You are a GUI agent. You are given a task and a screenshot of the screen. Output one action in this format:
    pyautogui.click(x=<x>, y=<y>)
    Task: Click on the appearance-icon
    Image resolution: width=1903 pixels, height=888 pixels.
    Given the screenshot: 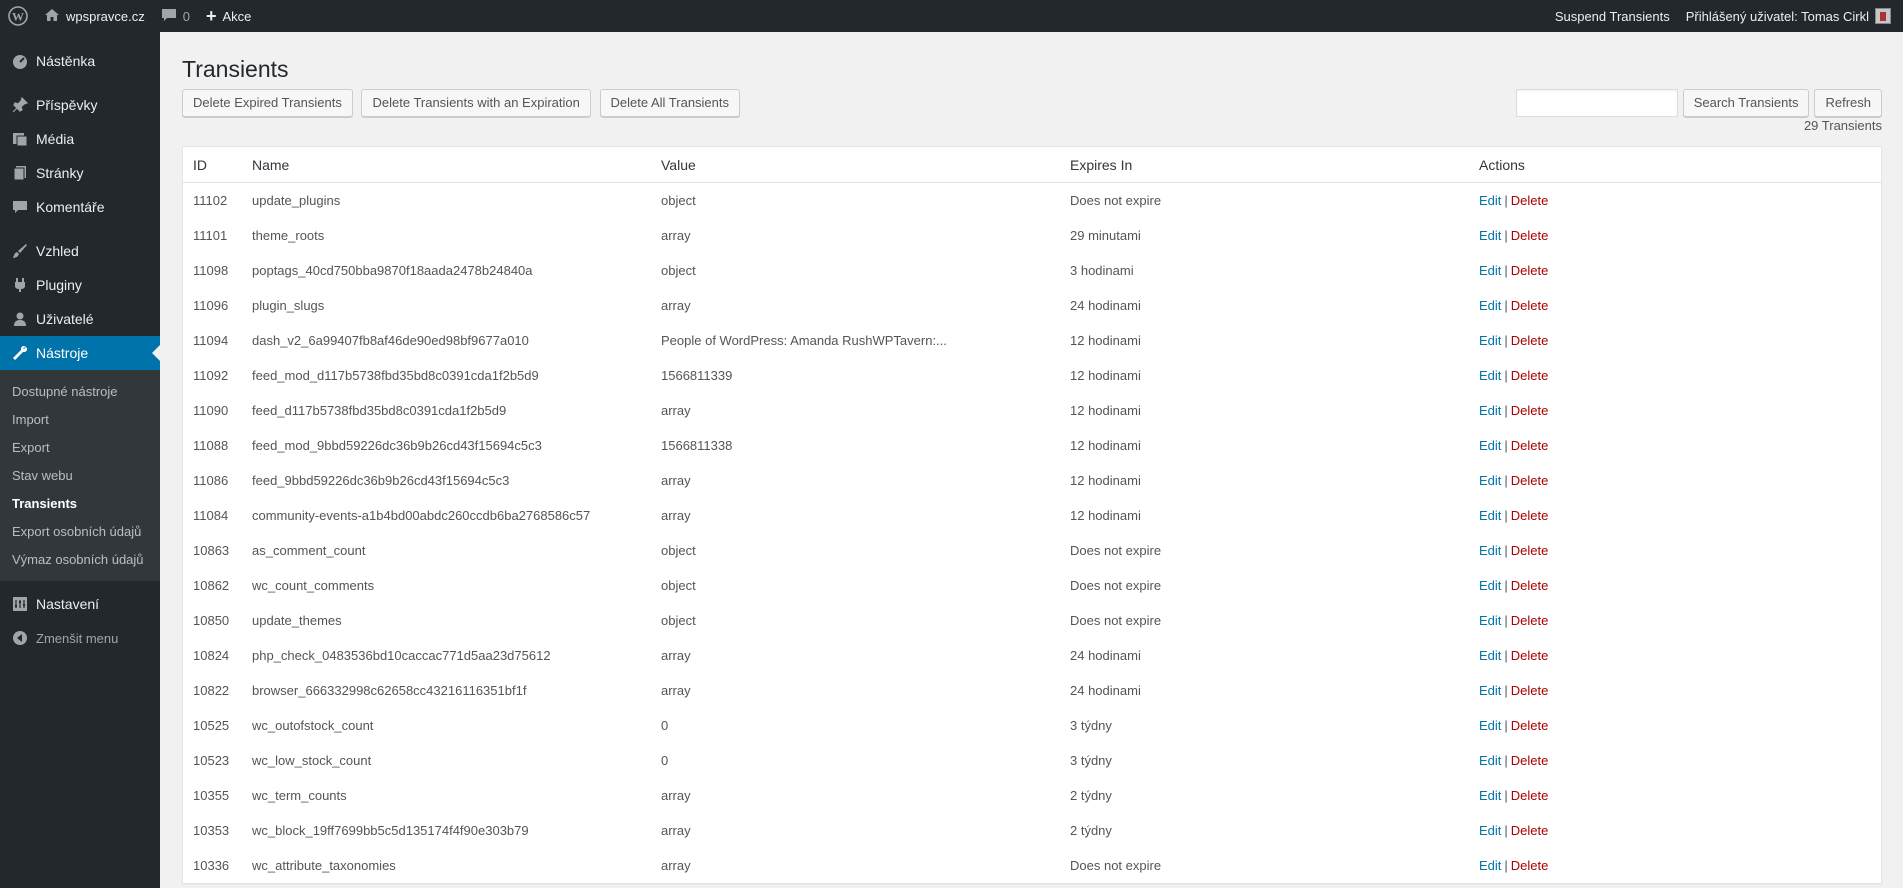 What is the action you would take?
    pyautogui.click(x=20, y=251)
    